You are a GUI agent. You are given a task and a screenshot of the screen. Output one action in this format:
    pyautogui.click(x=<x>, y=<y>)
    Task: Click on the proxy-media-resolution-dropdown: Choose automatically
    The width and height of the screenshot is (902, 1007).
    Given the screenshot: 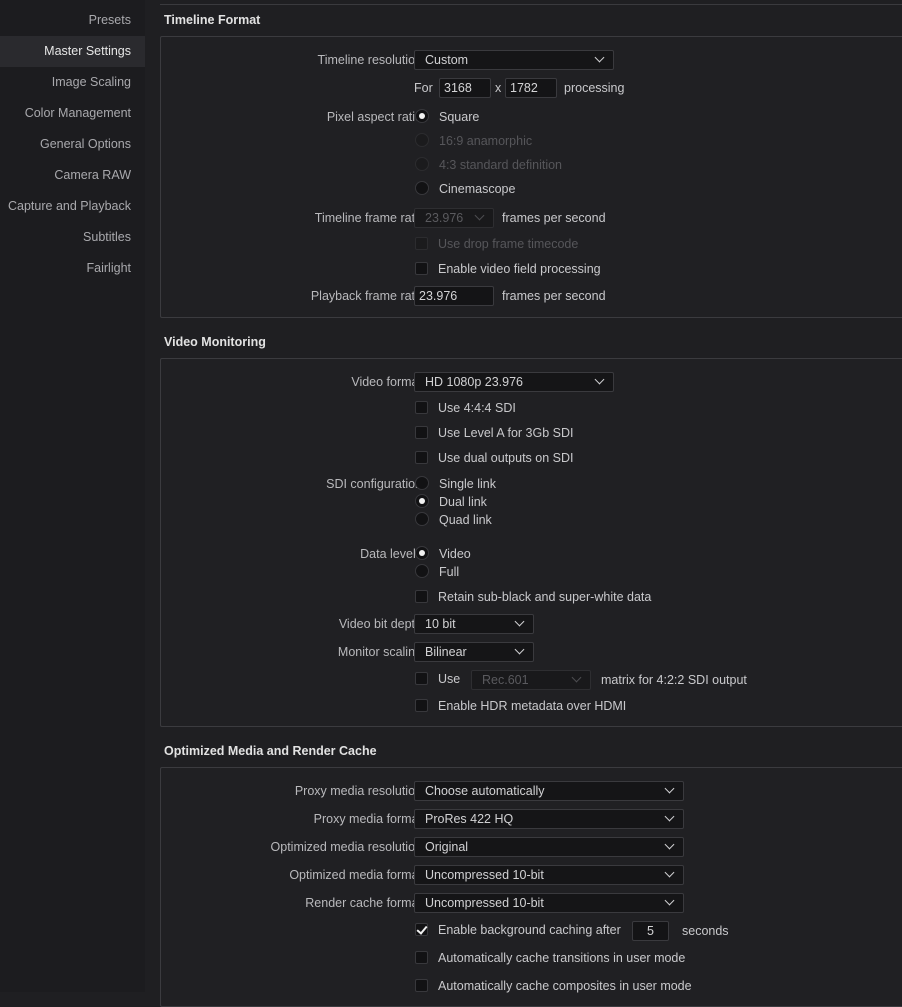 What is the action you would take?
    pyautogui.click(x=549, y=791)
    